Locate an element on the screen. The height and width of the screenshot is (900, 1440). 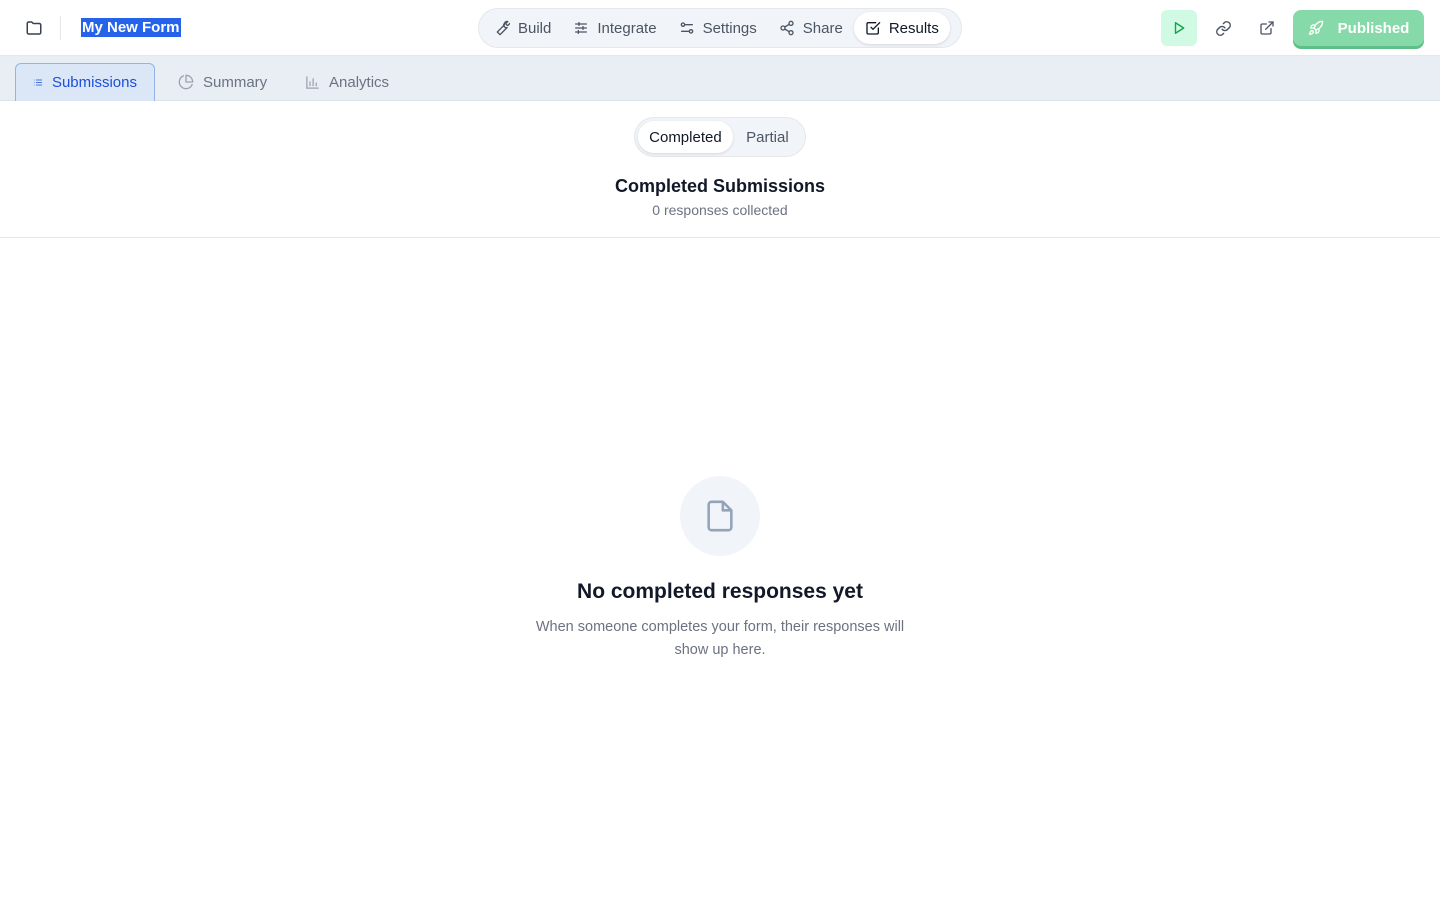
link-icon is located at coordinates (1223, 28).